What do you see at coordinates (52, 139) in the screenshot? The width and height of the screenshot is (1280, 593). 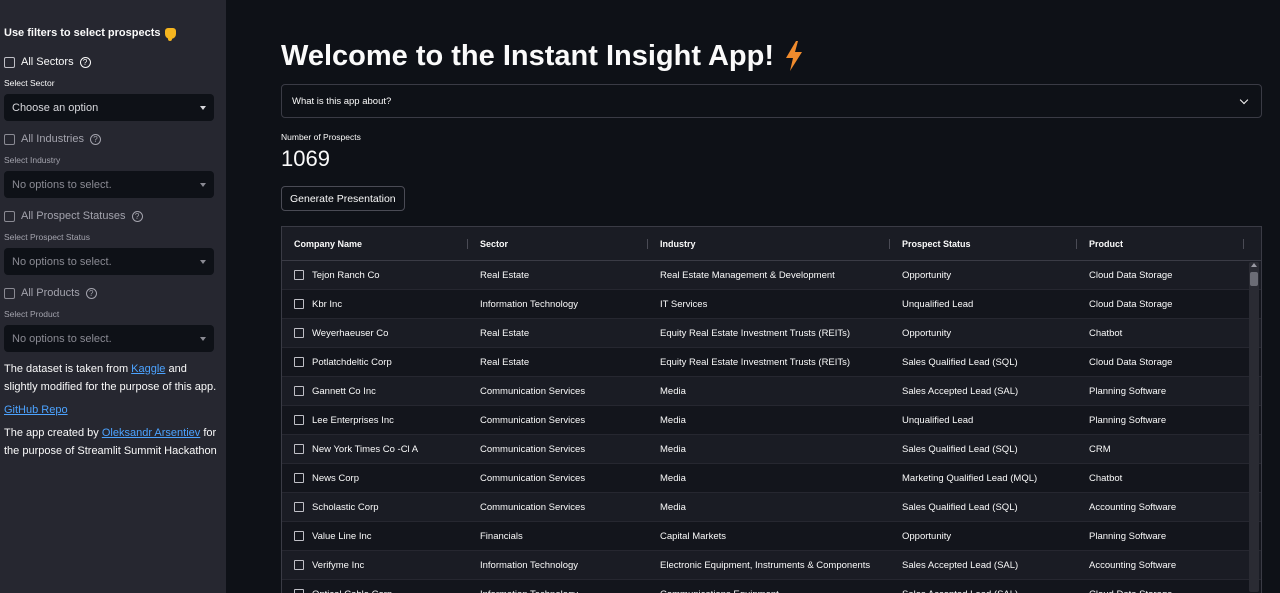 I see `all-industries-label: All Industries` at bounding box center [52, 139].